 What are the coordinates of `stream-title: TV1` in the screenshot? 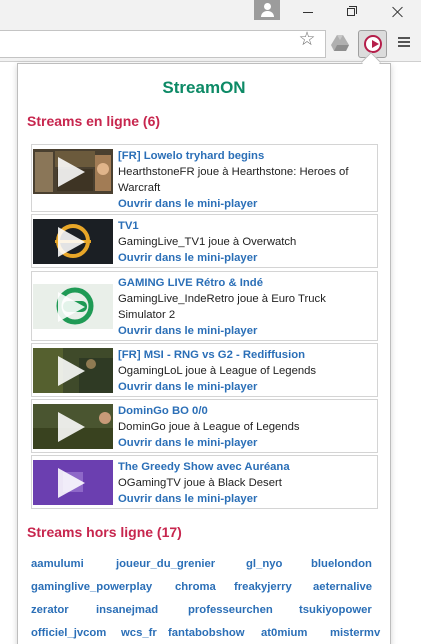 It's located at (247, 226).